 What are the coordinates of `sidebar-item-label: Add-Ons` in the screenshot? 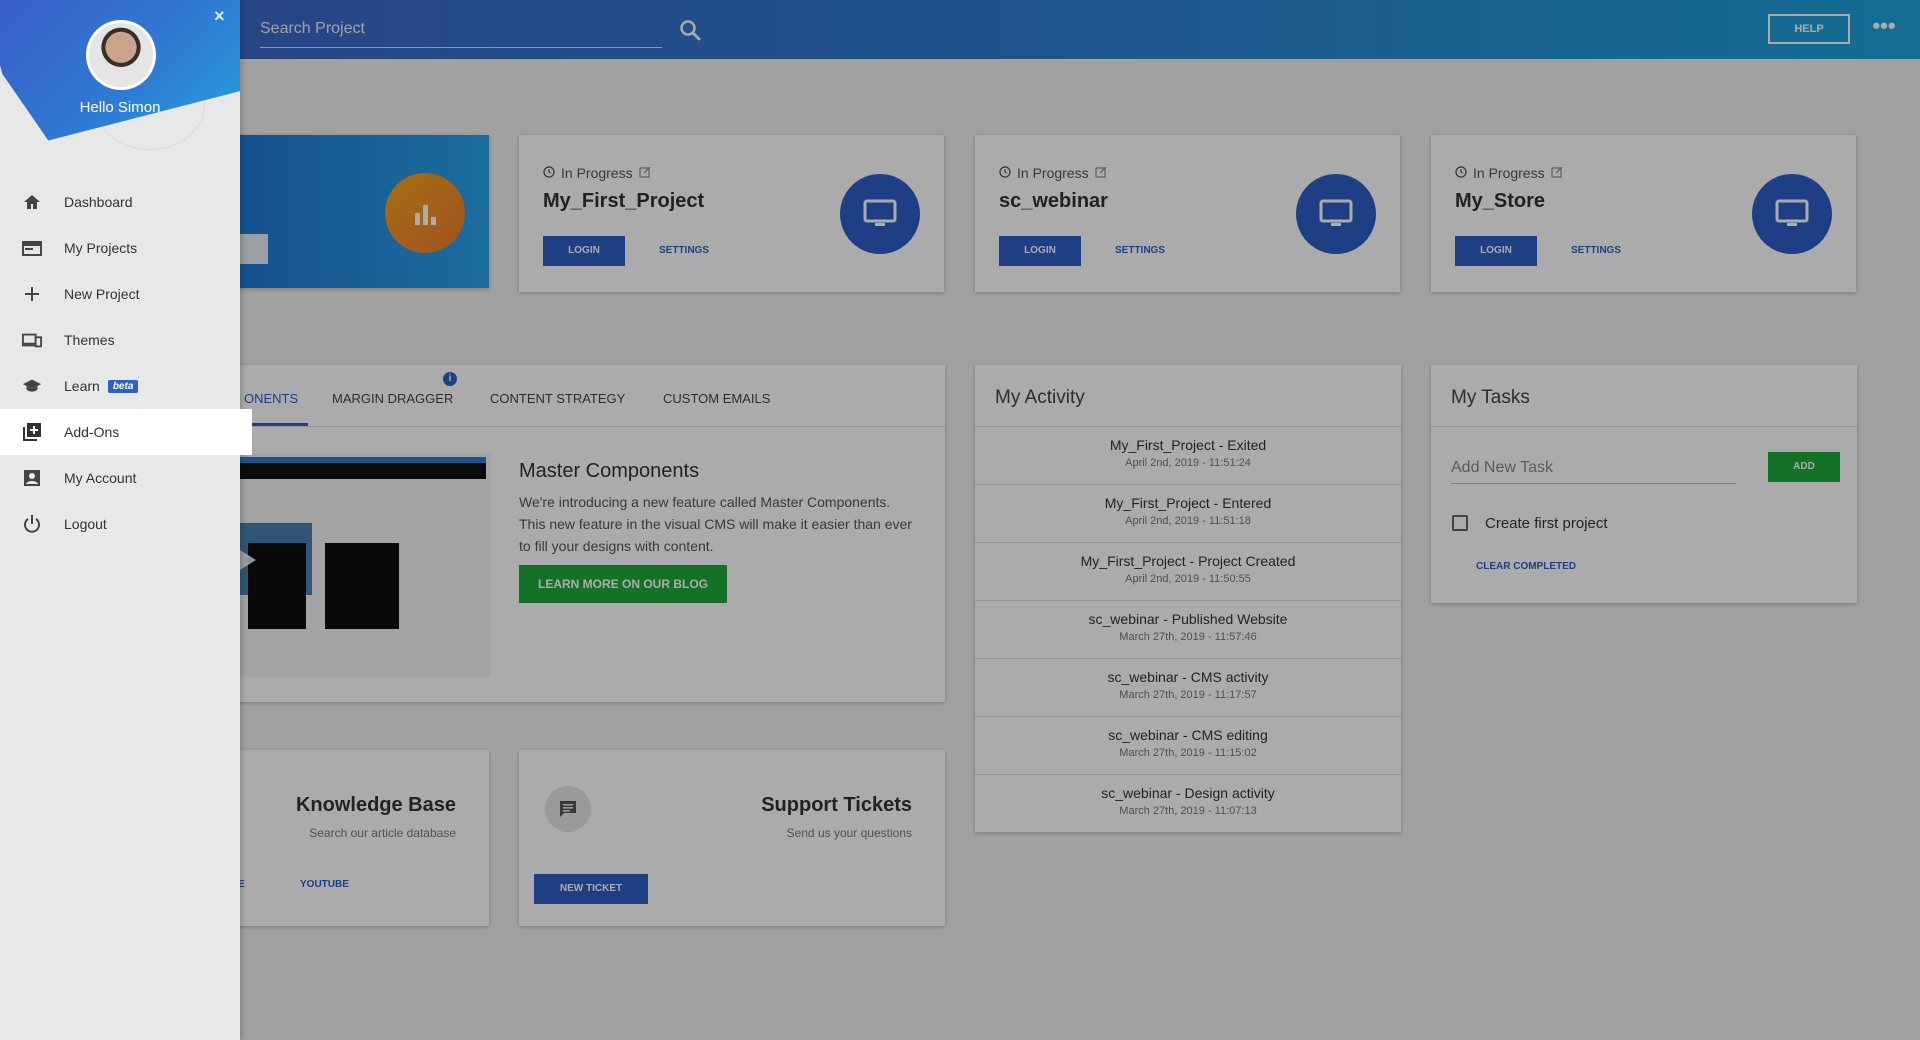 It's located at (92, 432).